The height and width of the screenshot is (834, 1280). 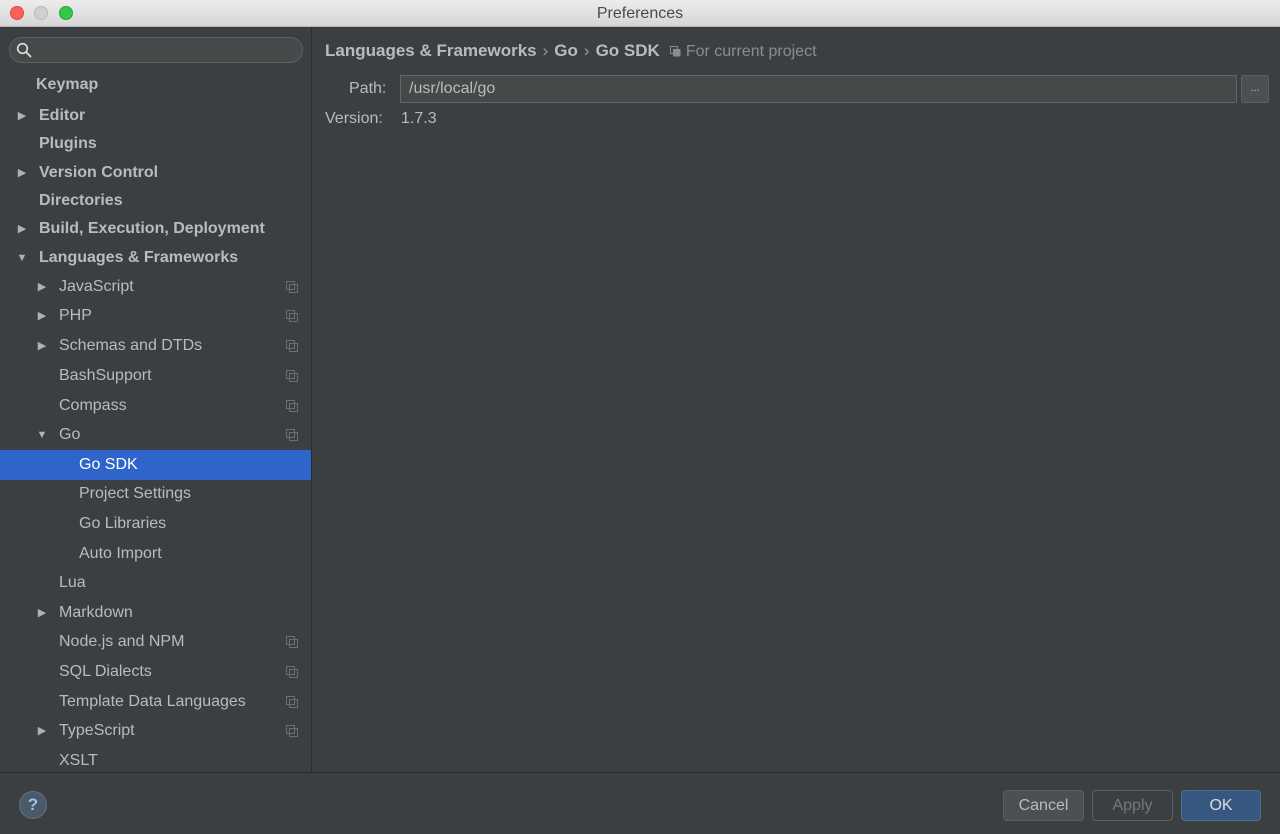 I want to click on sdk-path-field: /usr/local/go, so click(x=818, y=89).